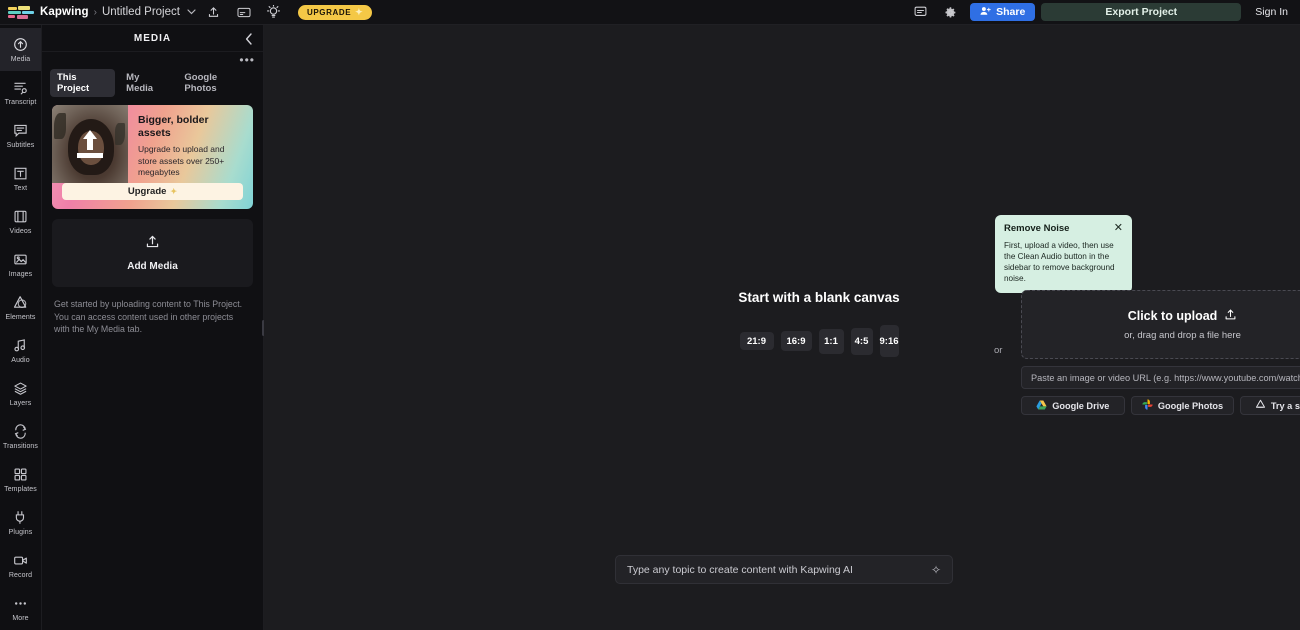 Image resolution: width=1300 pixels, height=630 pixels. I want to click on sidebar-item-label: Plugins, so click(20, 532).